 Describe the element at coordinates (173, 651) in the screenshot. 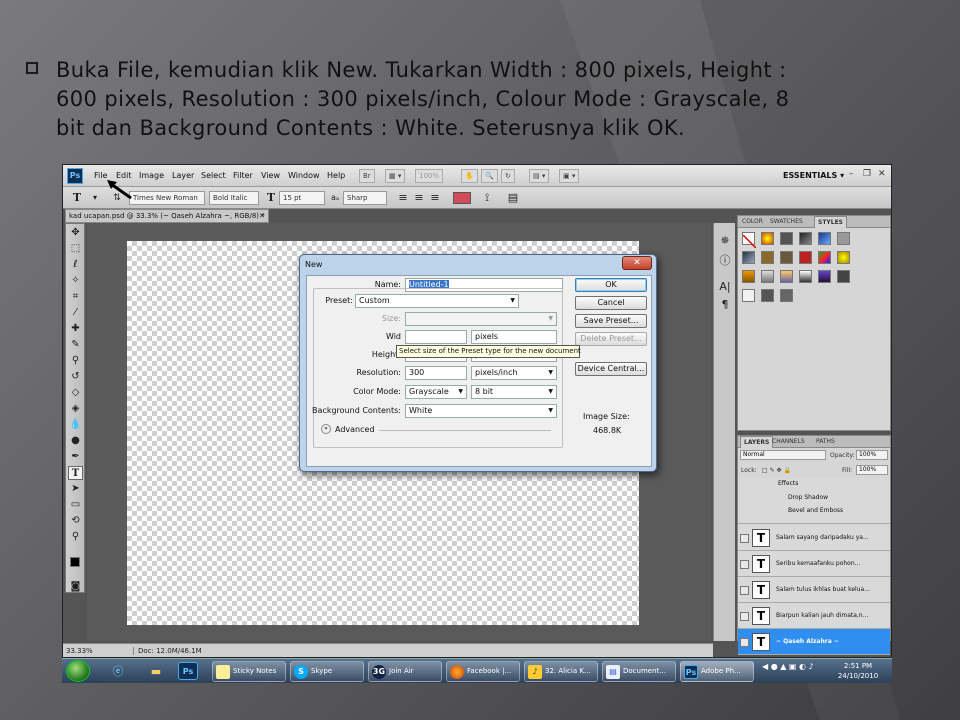

I see `status-doc-size: Doc: 12.0M/46.1M` at that location.